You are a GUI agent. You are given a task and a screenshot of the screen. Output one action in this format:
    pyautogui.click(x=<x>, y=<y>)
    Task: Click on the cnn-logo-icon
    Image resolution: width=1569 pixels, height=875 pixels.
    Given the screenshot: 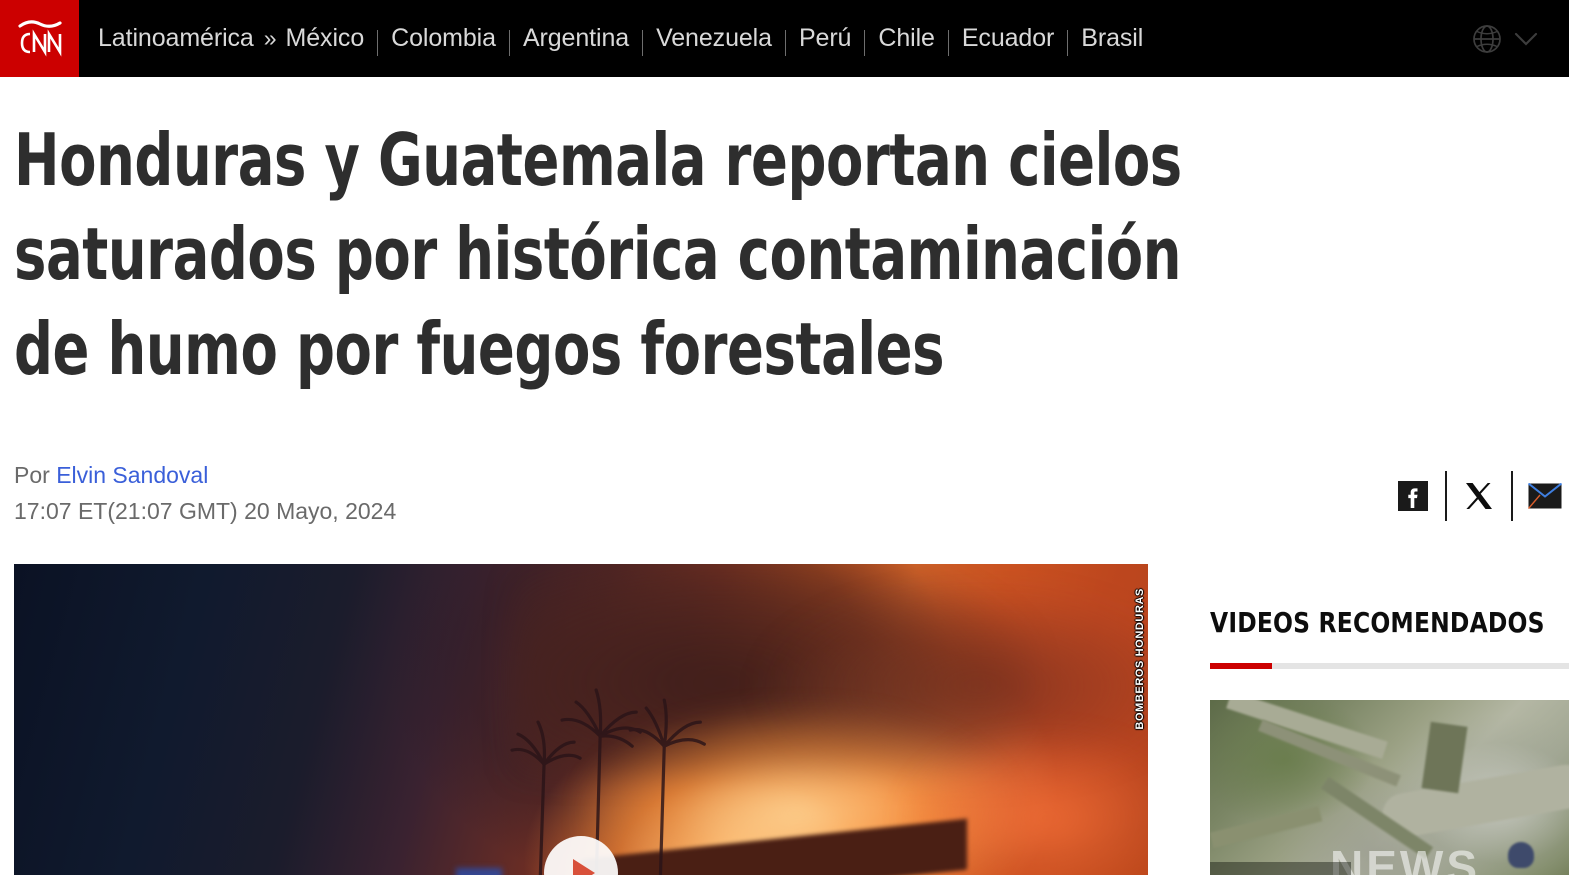 What is the action you would take?
    pyautogui.click(x=39, y=38)
    